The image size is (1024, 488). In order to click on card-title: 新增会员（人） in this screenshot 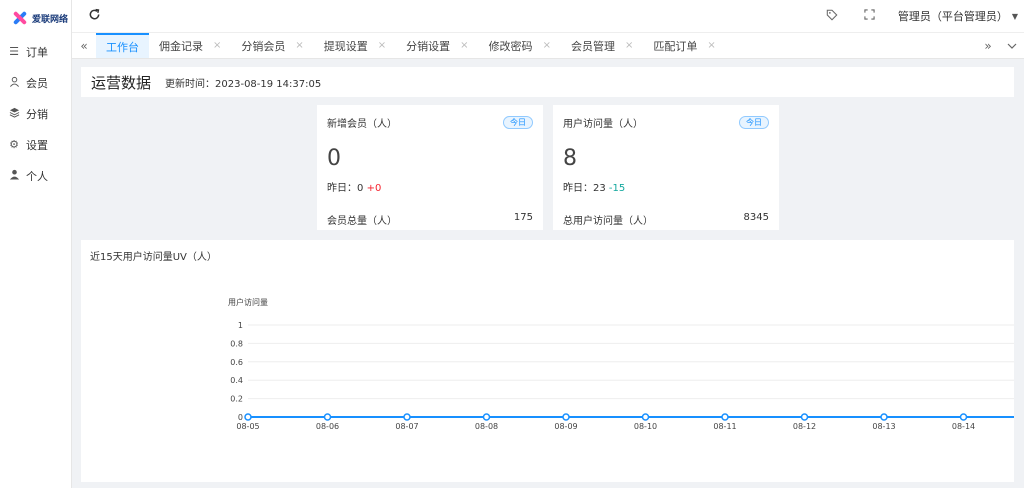, I will do `click(362, 124)`.